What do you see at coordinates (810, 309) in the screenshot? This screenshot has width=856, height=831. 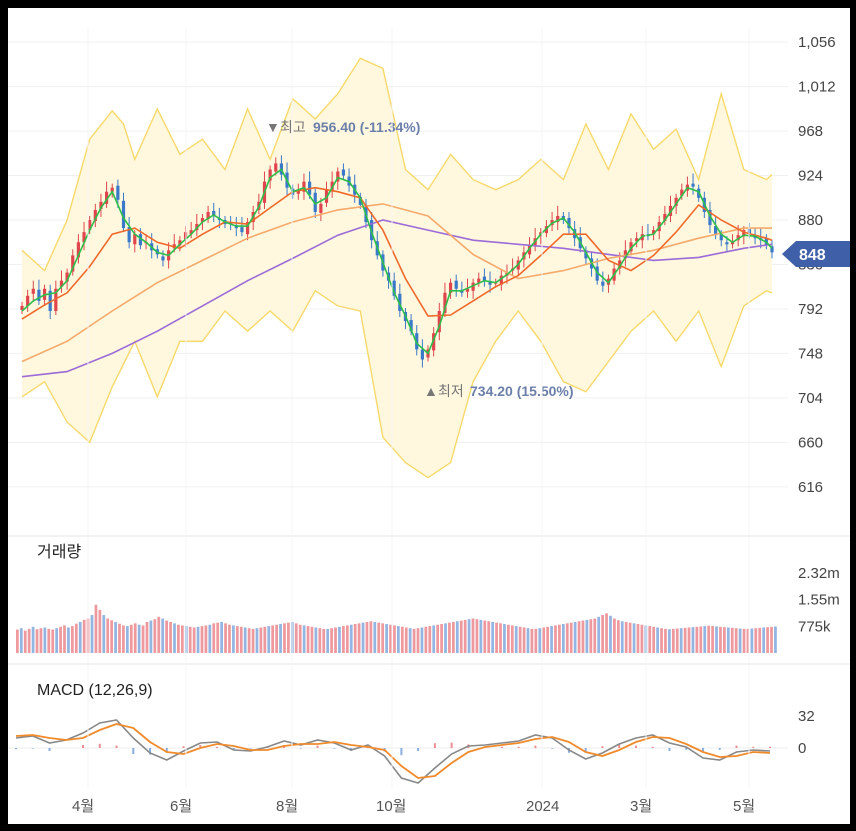 I see `price-tick-label: 792` at bounding box center [810, 309].